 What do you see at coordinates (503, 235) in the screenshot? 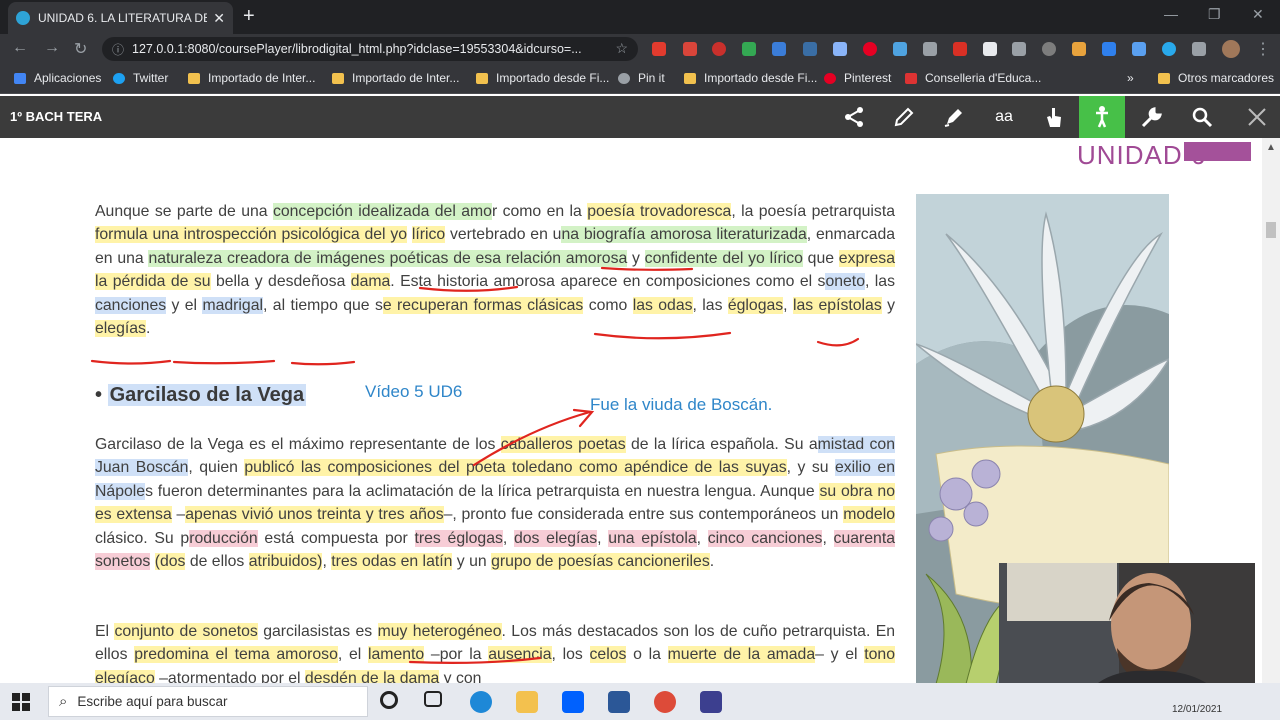
I see `text-run: vertebrado en u` at bounding box center [503, 235].